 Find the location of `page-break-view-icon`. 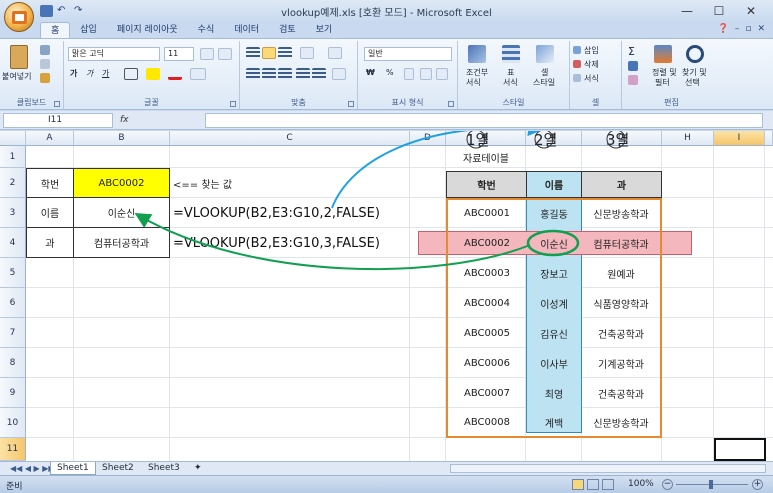

page-break-view-icon is located at coordinates (608, 484).